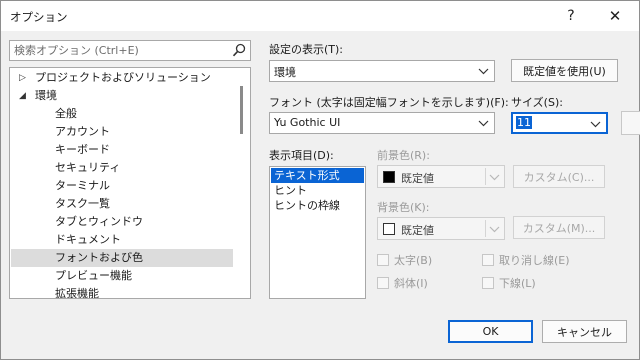 This screenshot has width=640, height=360. Describe the element at coordinates (82, 185) in the screenshot. I see `tree-item-label: ターミナル` at that location.